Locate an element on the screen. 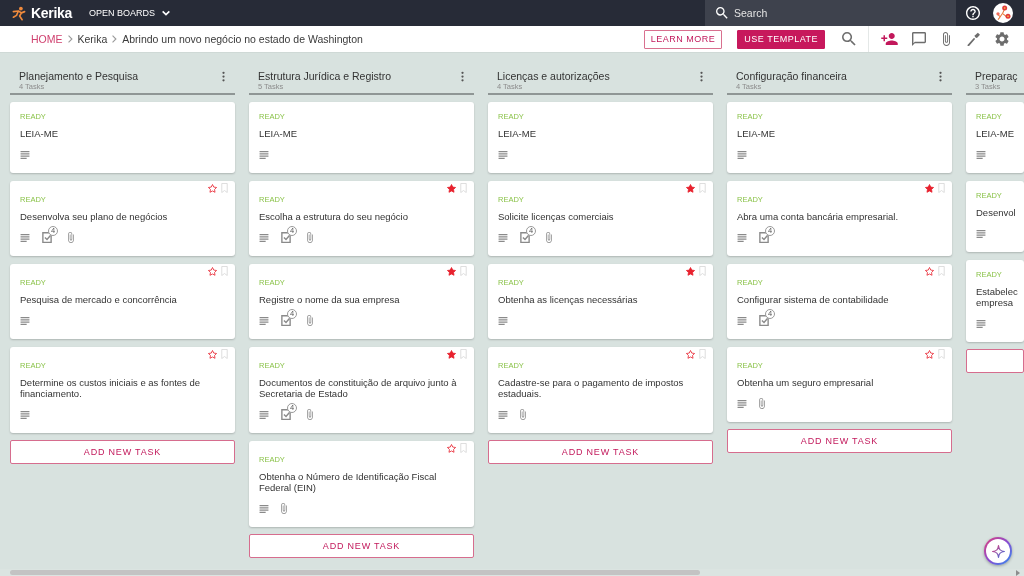 The height and width of the screenshot is (576, 1024). task-title: Desenvol is located at coordinates (996, 212).